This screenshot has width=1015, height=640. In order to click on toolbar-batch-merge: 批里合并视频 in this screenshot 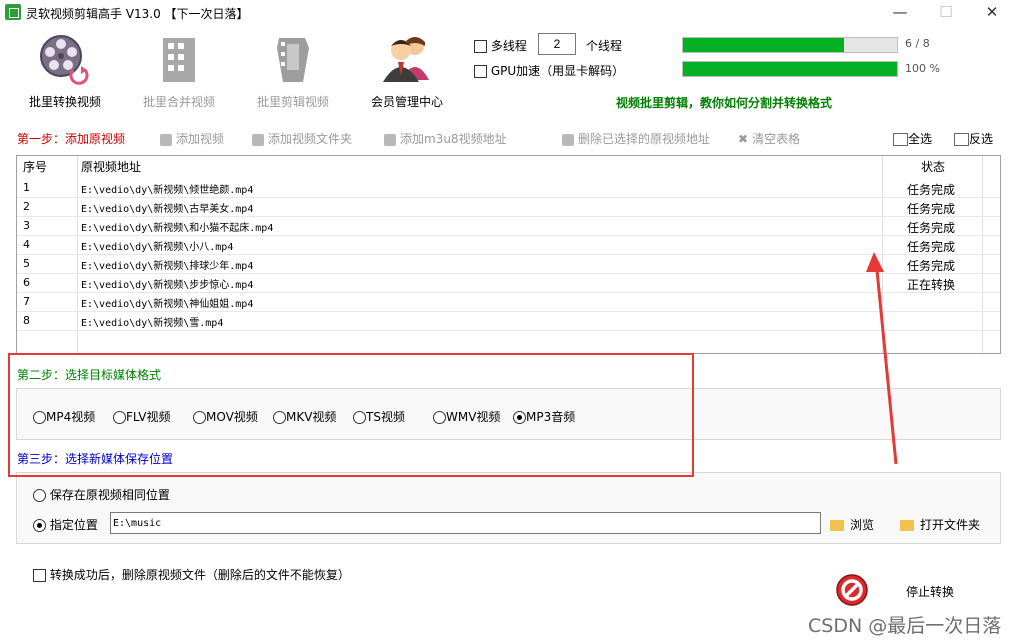, I will do `click(179, 69)`.